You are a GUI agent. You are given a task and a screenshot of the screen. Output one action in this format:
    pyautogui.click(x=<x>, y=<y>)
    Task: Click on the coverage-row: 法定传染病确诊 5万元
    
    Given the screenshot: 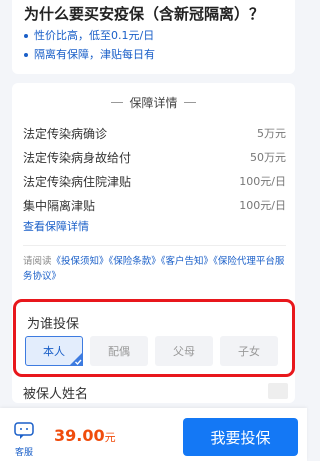 What is the action you would take?
    pyautogui.click(x=154, y=133)
    